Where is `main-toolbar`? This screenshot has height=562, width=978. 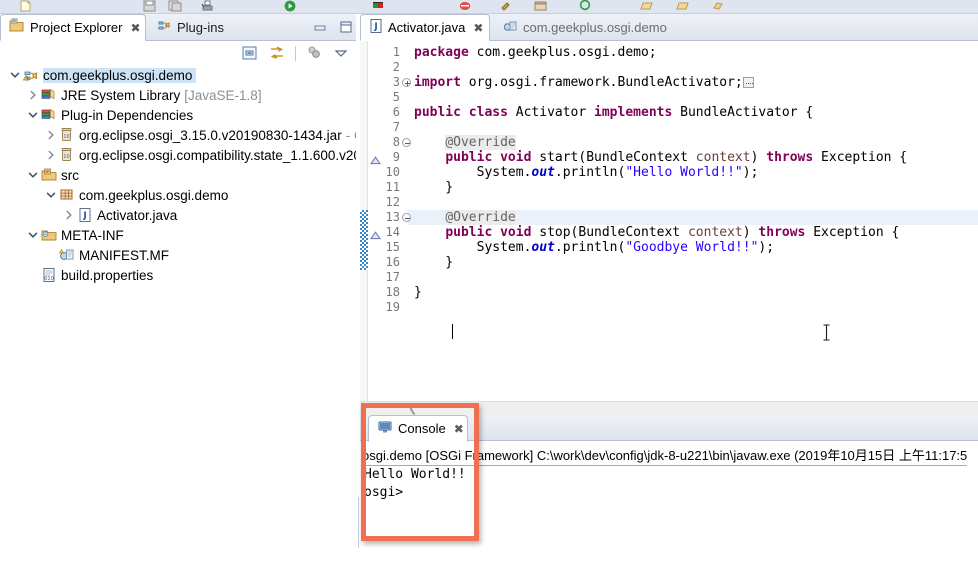 main-toolbar is located at coordinates (489, 7).